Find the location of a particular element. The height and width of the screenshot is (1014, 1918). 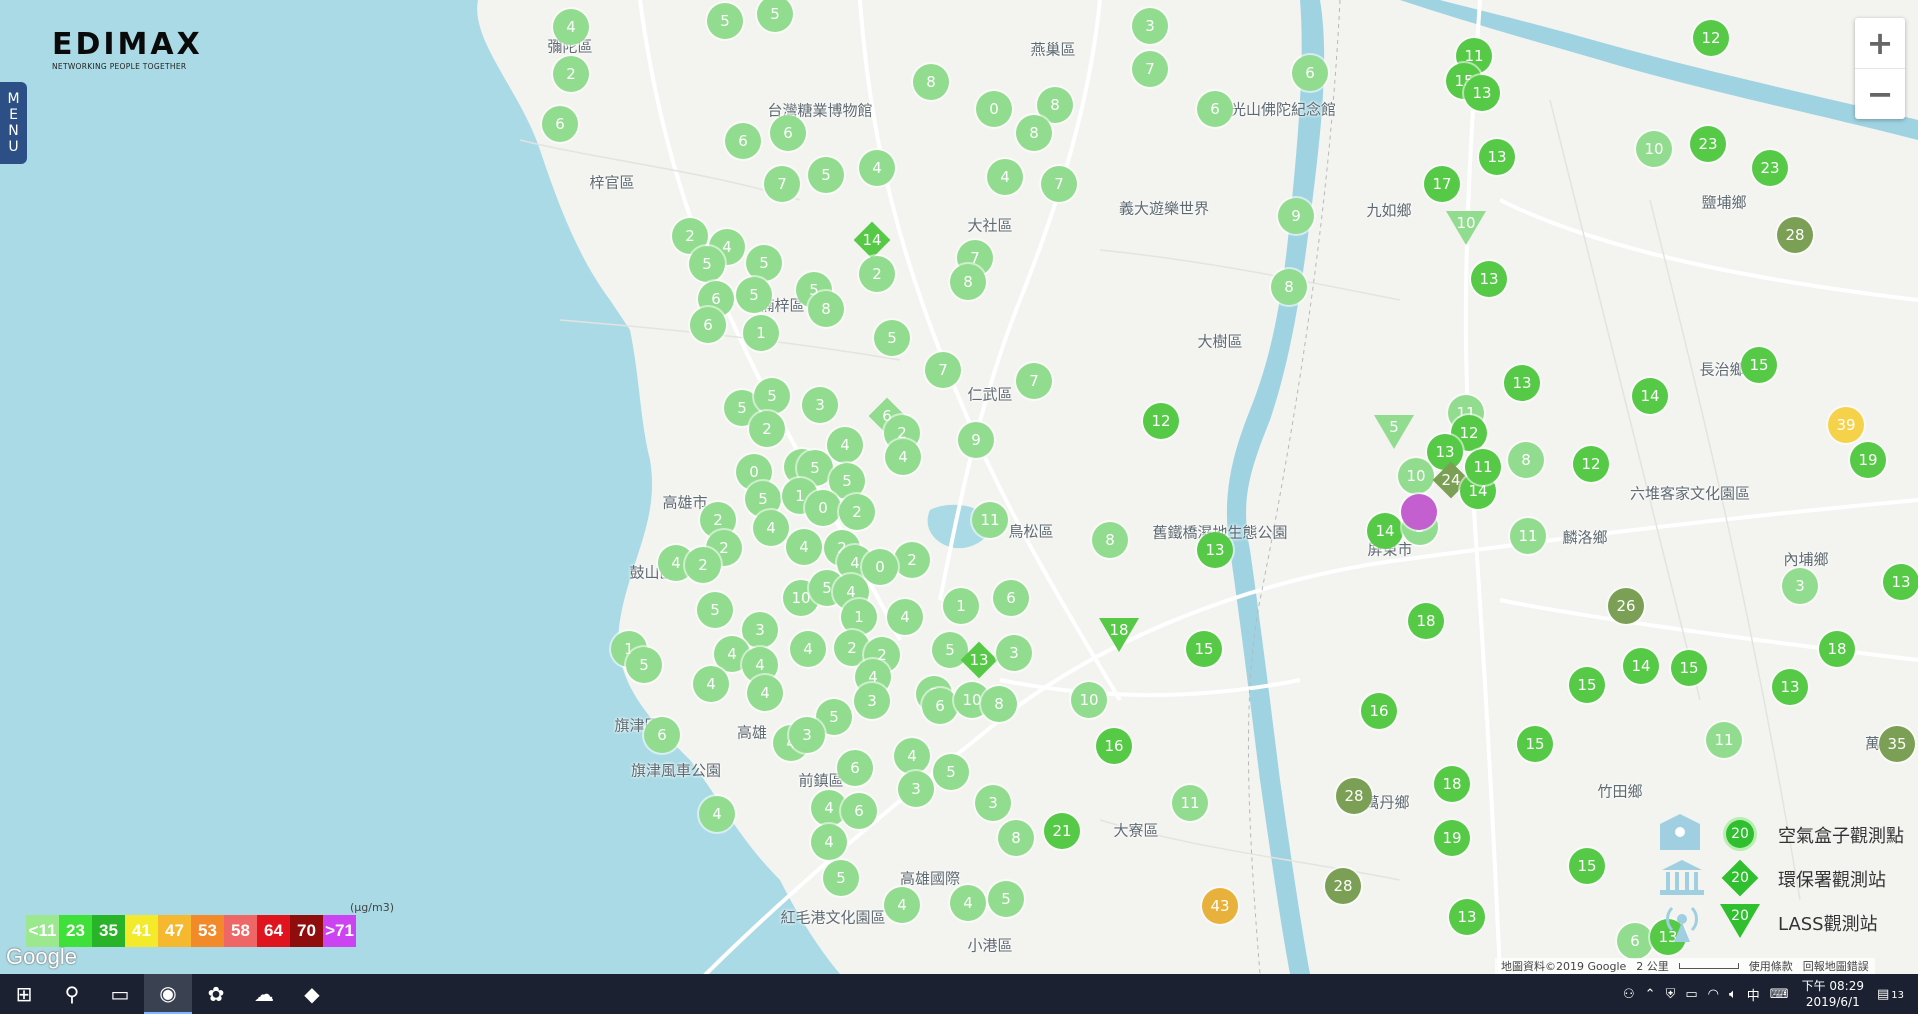

person-icon: ⚇ is located at coordinates (1629, 994).